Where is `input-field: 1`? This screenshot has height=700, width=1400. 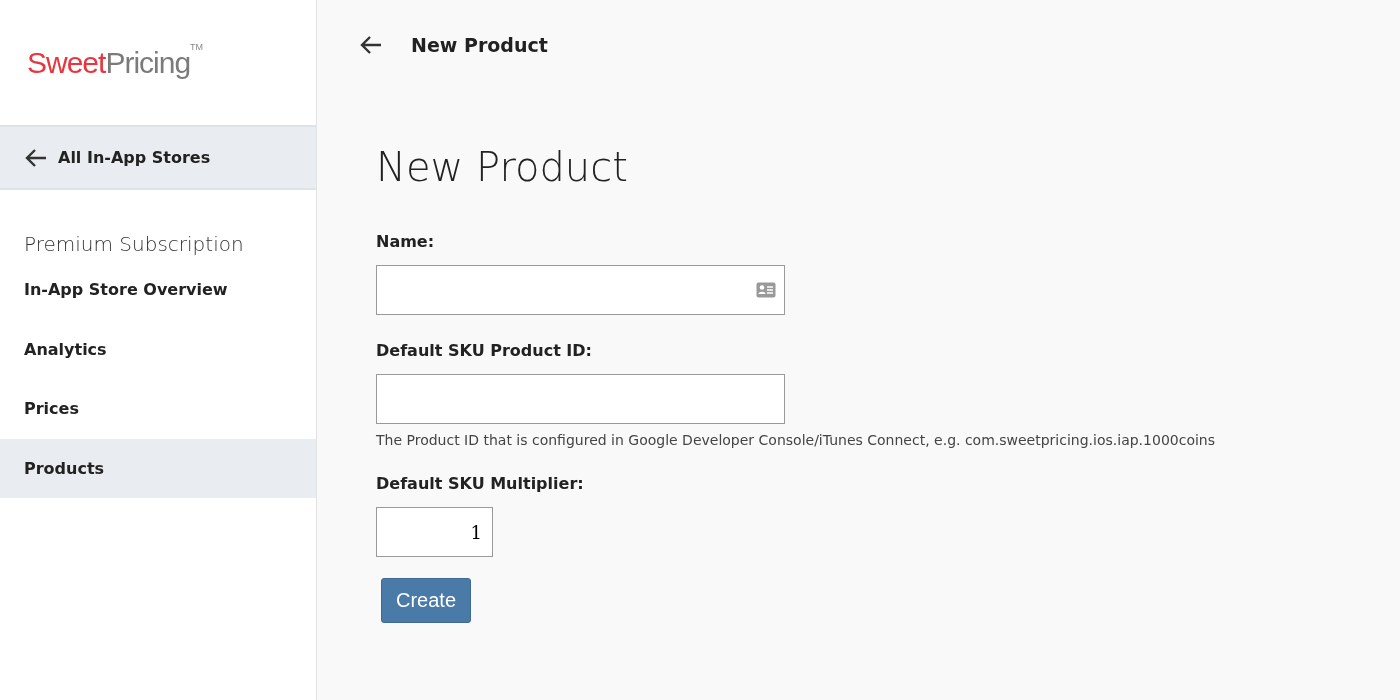
input-field: 1 is located at coordinates (434, 532).